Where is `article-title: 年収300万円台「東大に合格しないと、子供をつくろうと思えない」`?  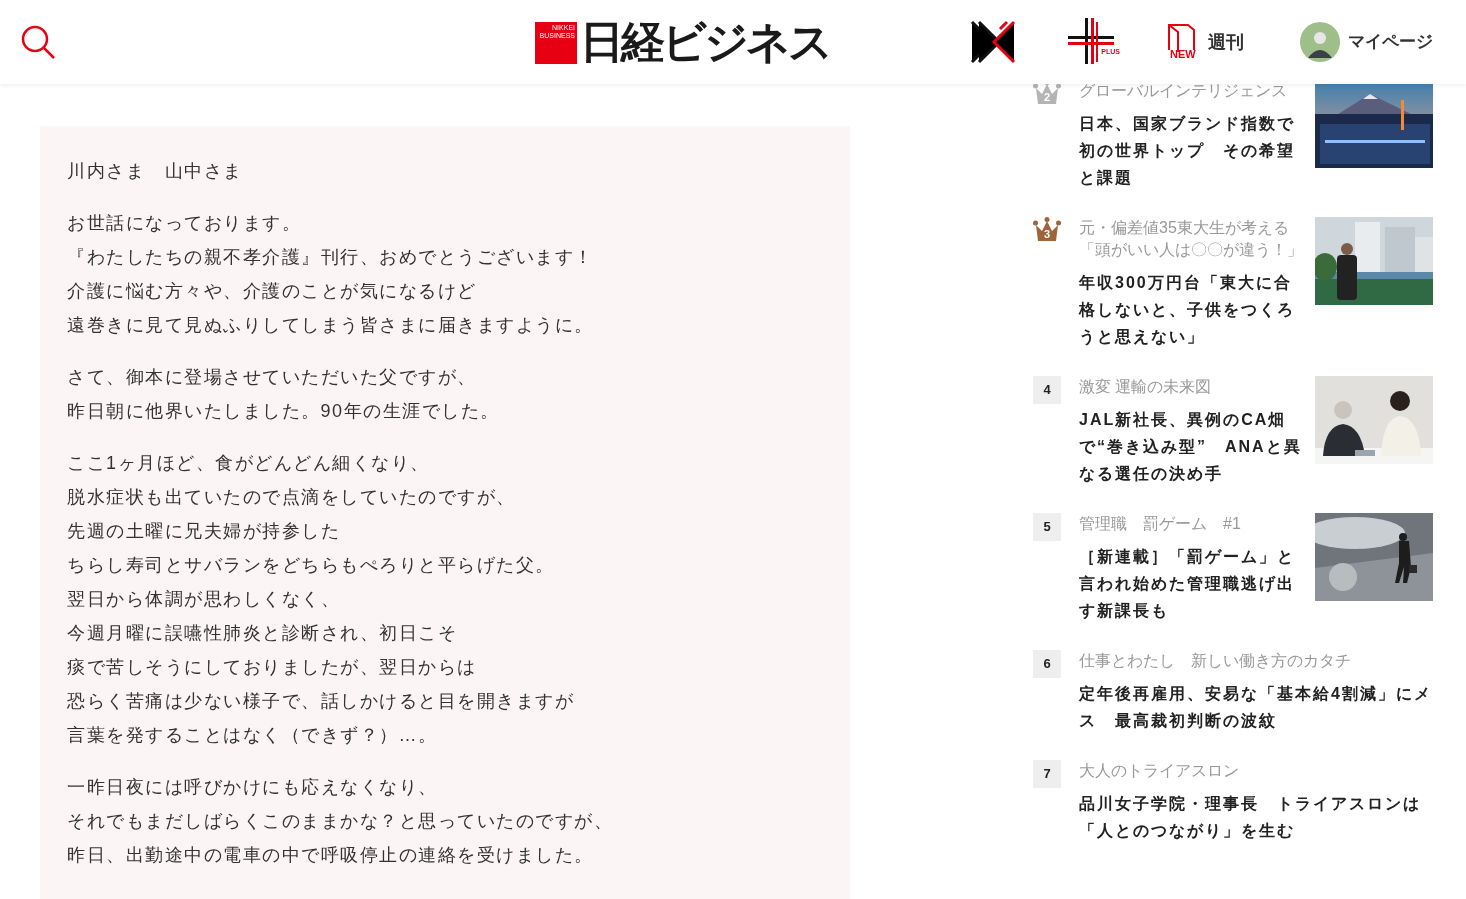
article-title: 年収300万円台「東大に合格しないと、子供をつくろうと思えない」 is located at coordinates (1193, 309).